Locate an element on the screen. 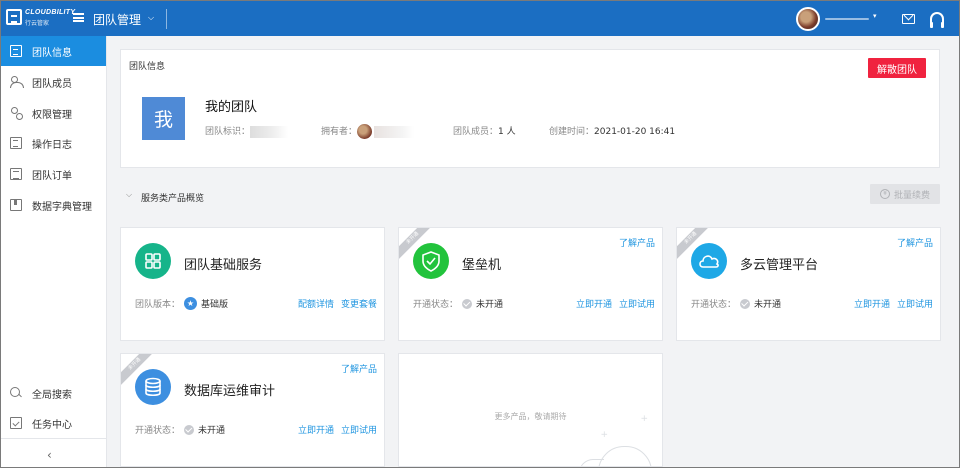 The image size is (960, 468). product-name: 堡垒机 is located at coordinates (482, 265).